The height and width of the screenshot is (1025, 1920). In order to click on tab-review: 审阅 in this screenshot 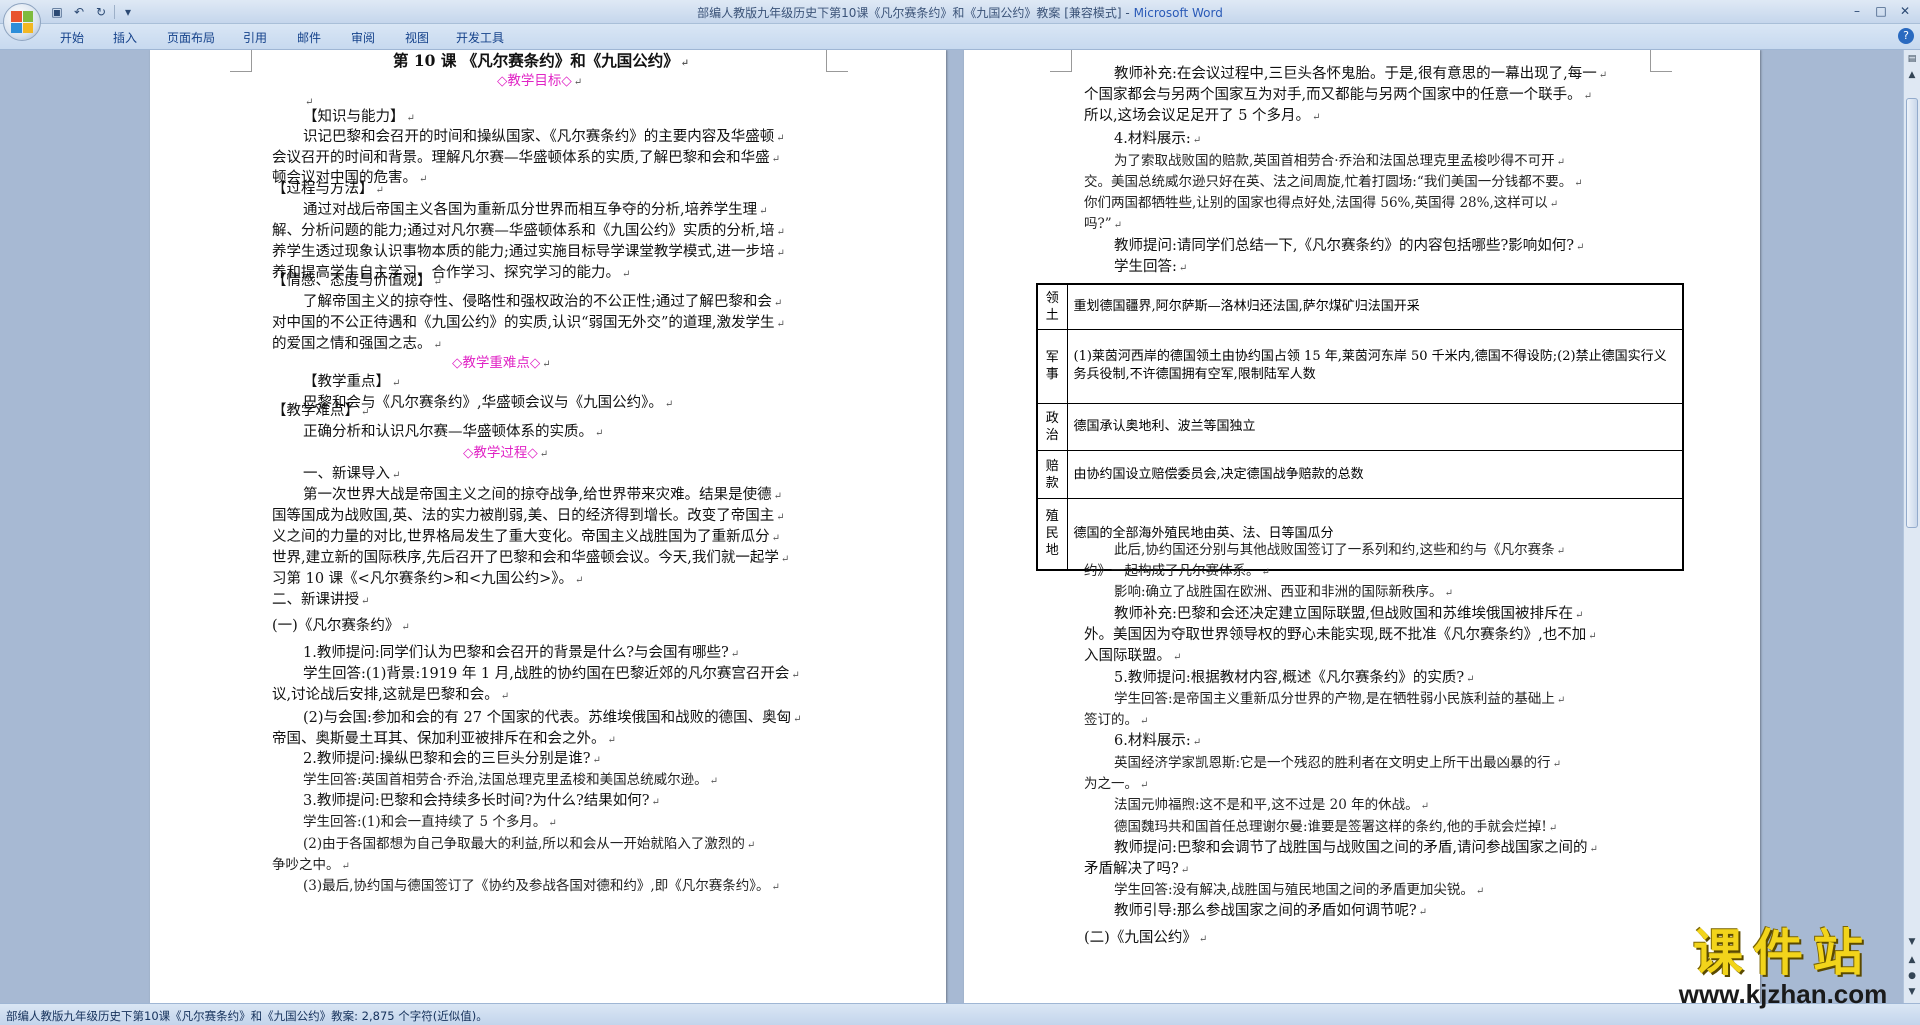, I will do `click(363, 37)`.